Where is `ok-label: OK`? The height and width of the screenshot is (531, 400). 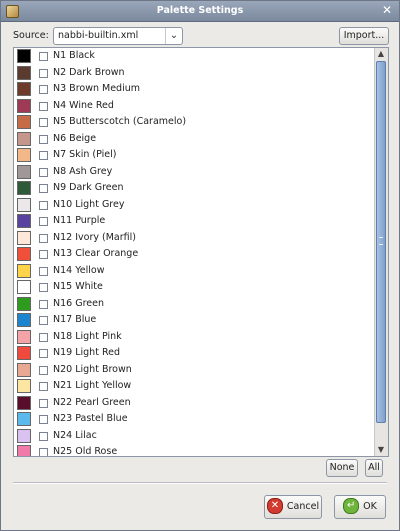
ok-label: OK is located at coordinates (370, 506).